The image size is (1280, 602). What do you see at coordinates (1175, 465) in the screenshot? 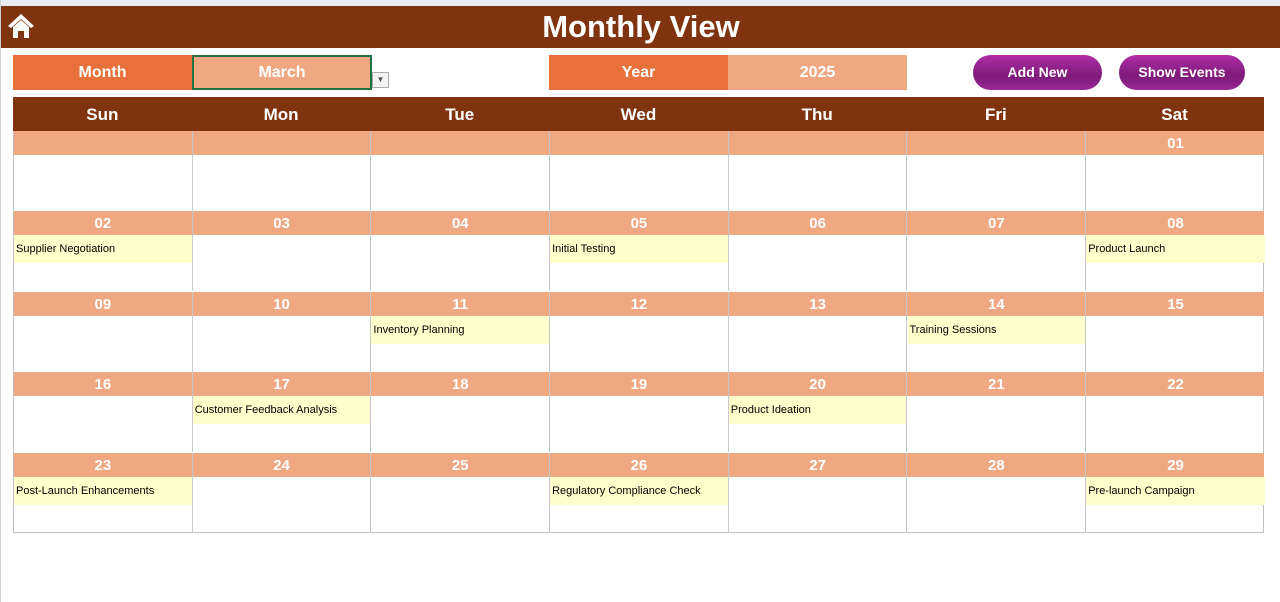
I see `day-number: 29` at bounding box center [1175, 465].